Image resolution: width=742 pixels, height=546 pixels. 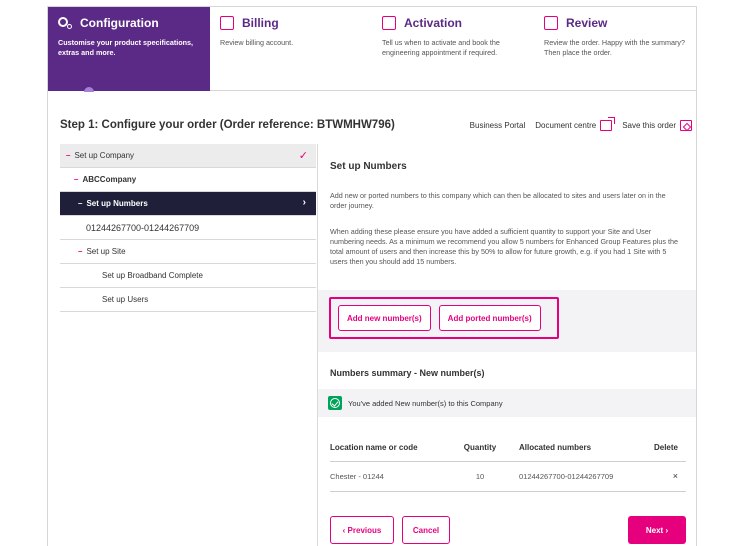 I want to click on add-numbers-area: Add new number(s) Add ported number(s), so click(x=507, y=321).